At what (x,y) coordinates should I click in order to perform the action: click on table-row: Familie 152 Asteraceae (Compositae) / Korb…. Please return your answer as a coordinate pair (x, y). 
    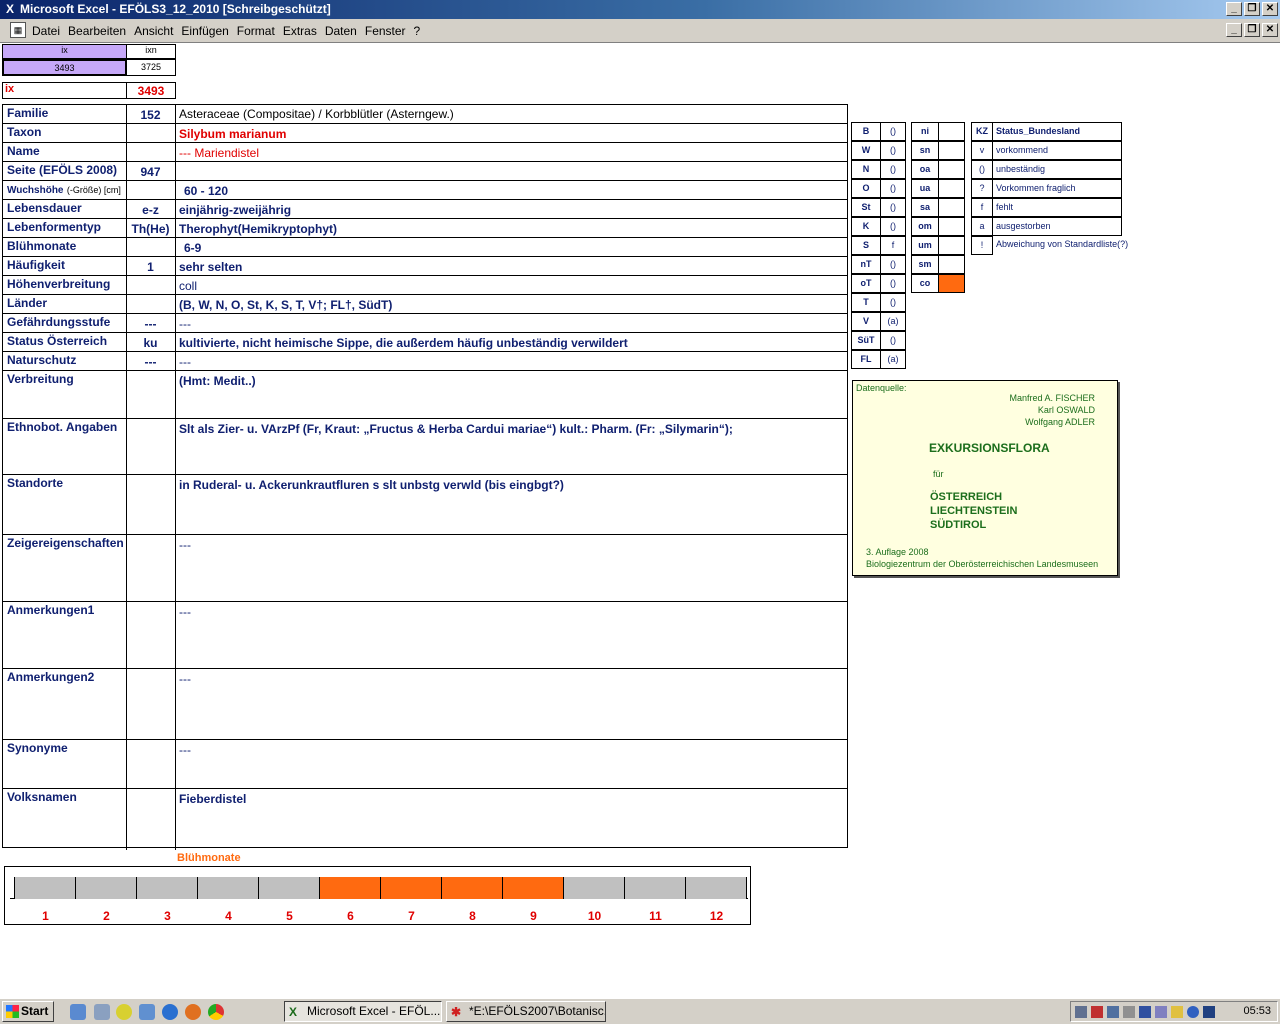
    Looking at the image, I should click on (425, 114).